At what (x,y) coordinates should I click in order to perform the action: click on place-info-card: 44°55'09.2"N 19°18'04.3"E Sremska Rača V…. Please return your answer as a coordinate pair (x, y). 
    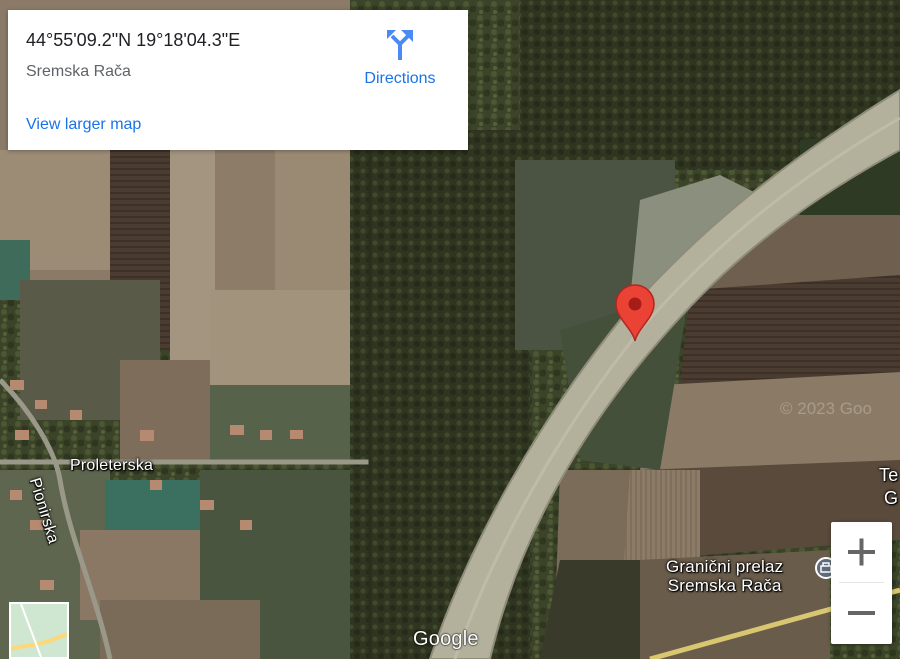
    Looking at the image, I should click on (238, 80).